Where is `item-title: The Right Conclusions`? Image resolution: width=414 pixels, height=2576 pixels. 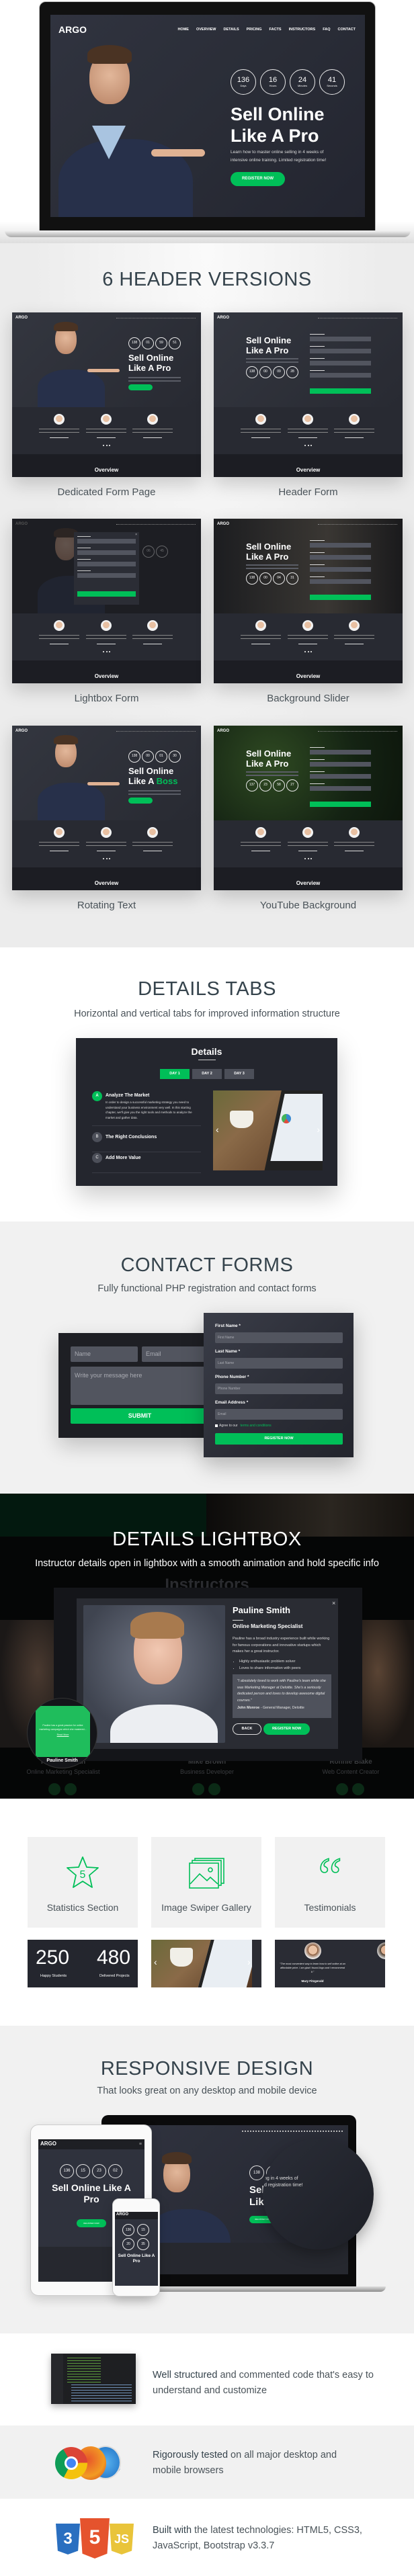 item-title: The Right Conclusions is located at coordinates (131, 1137).